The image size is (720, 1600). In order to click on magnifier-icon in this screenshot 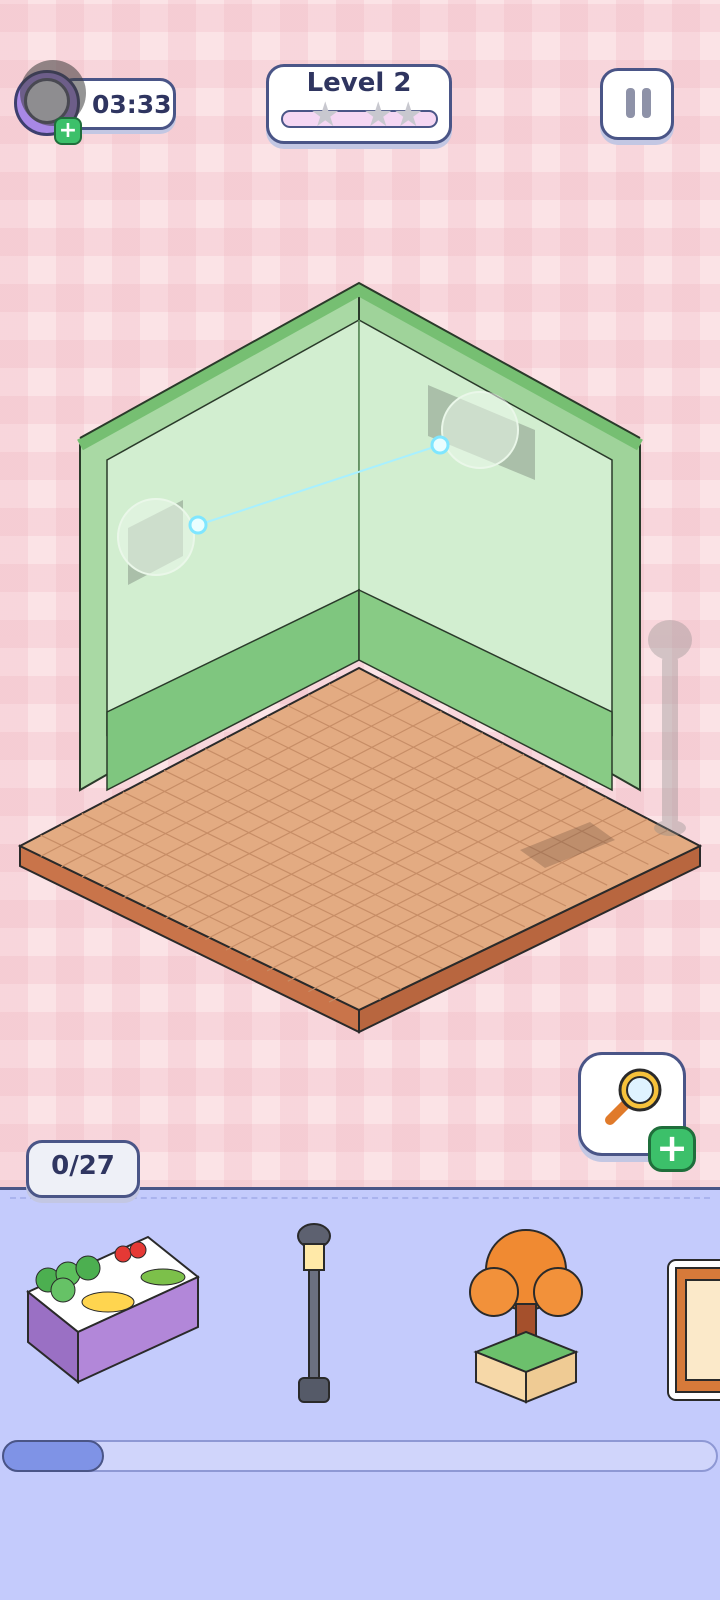, I will do `click(633, 1096)`.